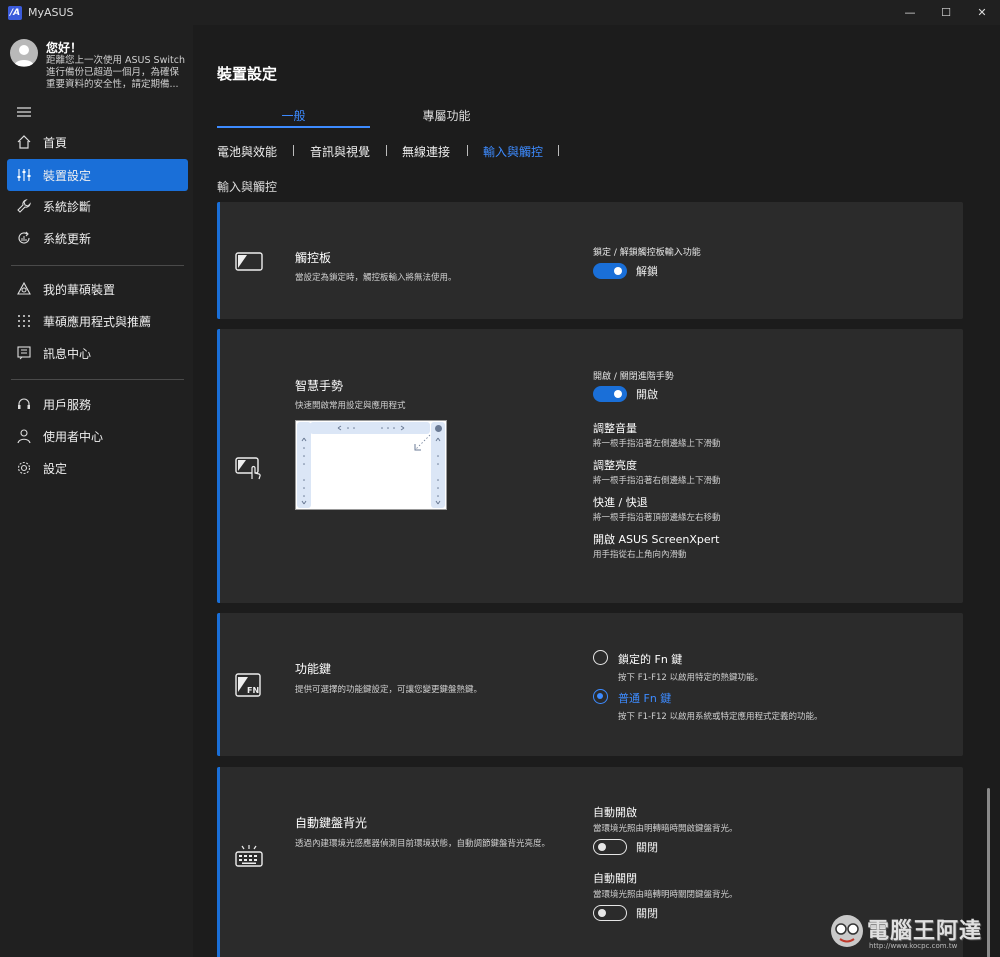 The height and width of the screenshot is (957, 1000). What do you see at coordinates (67, 206) in the screenshot?
I see `sidebar-item-label: 系統診斷` at bounding box center [67, 206].